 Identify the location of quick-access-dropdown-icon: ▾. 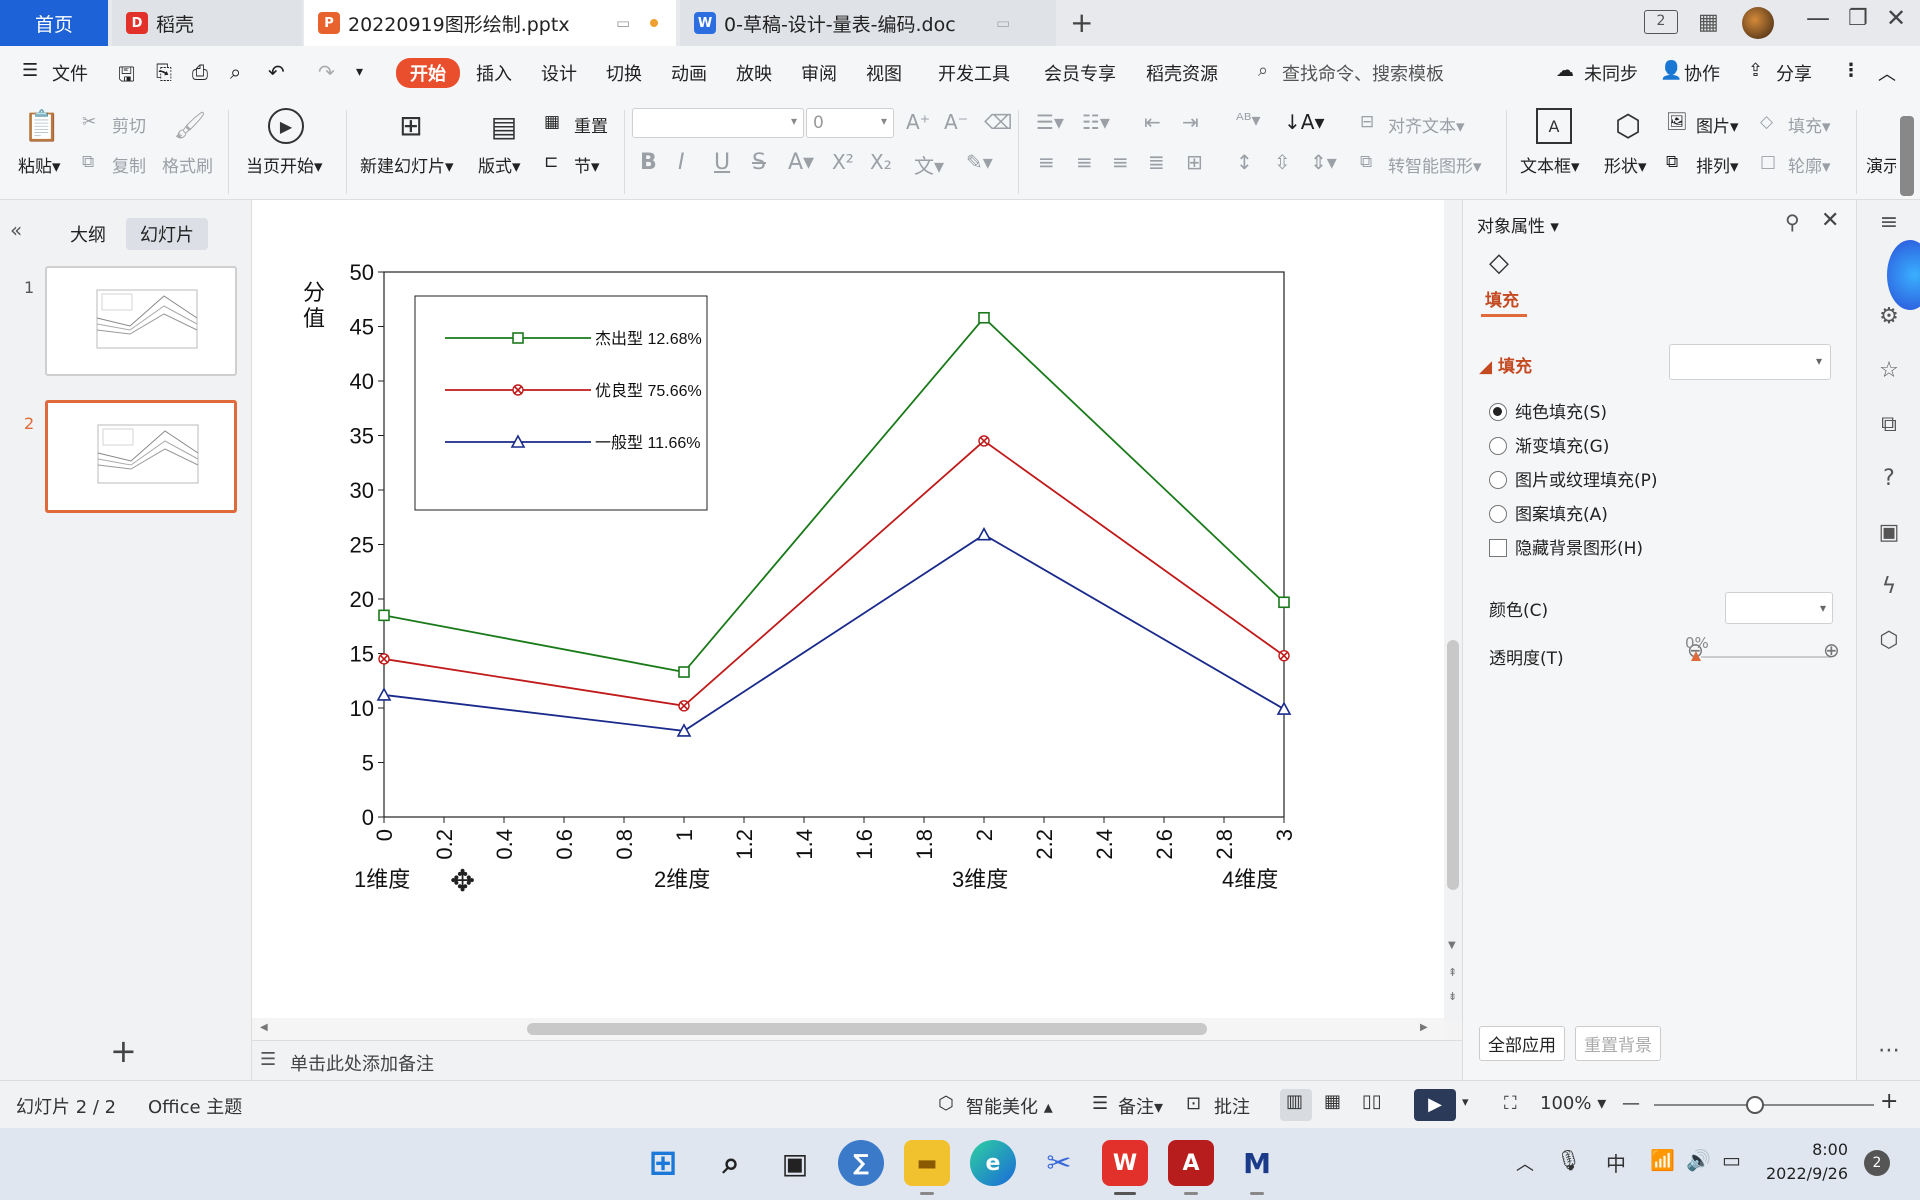
(359, 72).